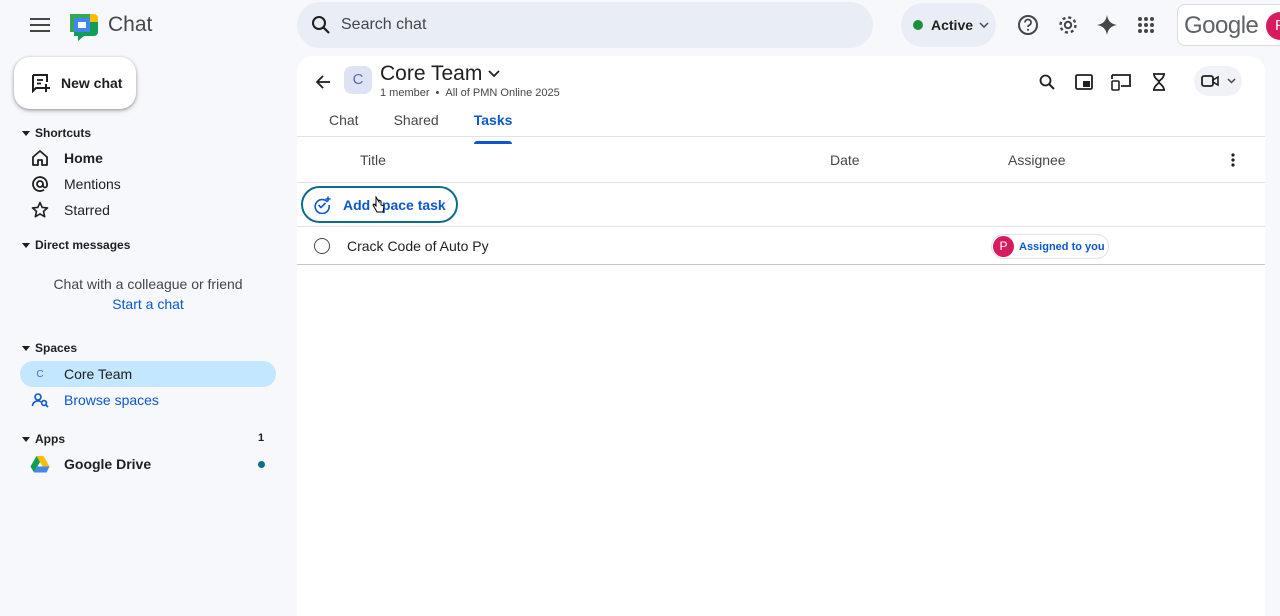  Describe the element at coordinates (1233, 160) in the screenshot. I see `more-options-icon` at that location.